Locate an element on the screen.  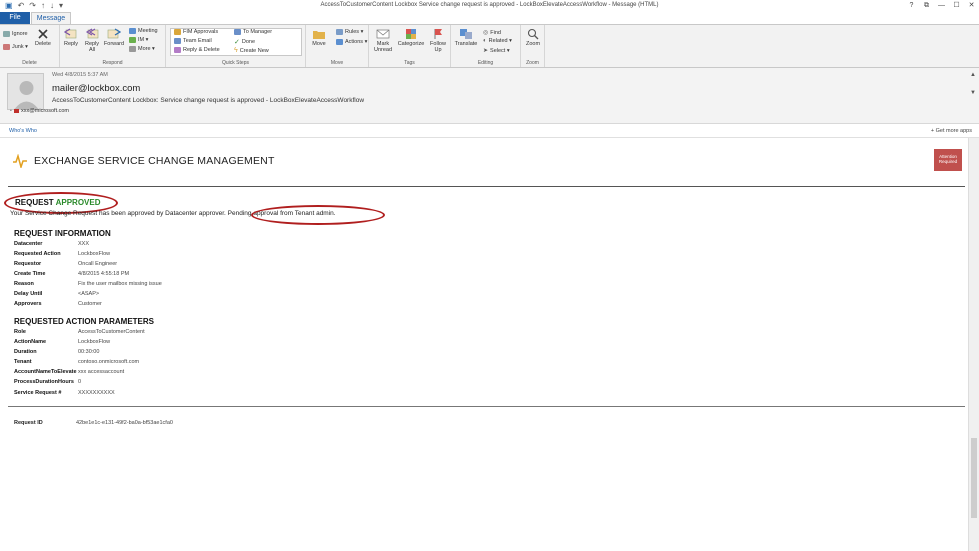
get-more-apps-link: + Get more apps is located at coordinates (951, 131).